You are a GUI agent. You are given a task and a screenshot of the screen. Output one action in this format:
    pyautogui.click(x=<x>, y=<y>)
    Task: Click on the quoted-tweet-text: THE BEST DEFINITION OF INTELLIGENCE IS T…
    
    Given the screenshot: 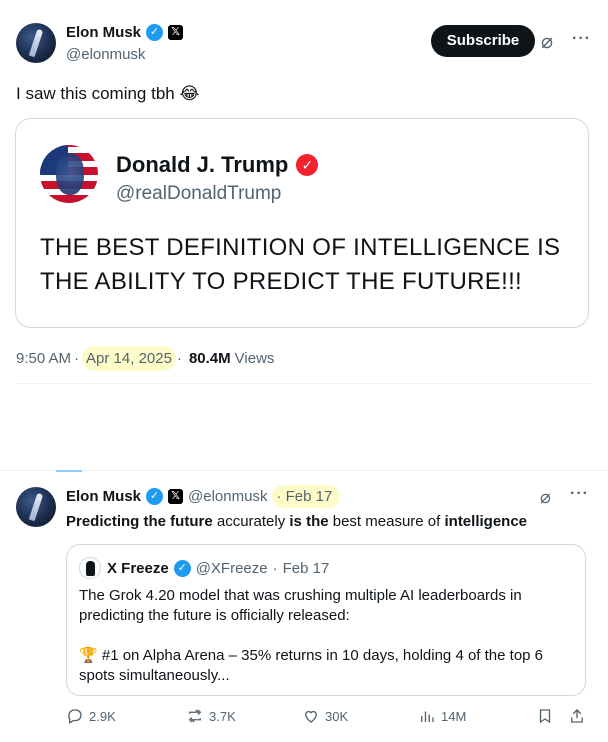 What is the action you would take?
    pyautogui.click(x=300, y=264)
    